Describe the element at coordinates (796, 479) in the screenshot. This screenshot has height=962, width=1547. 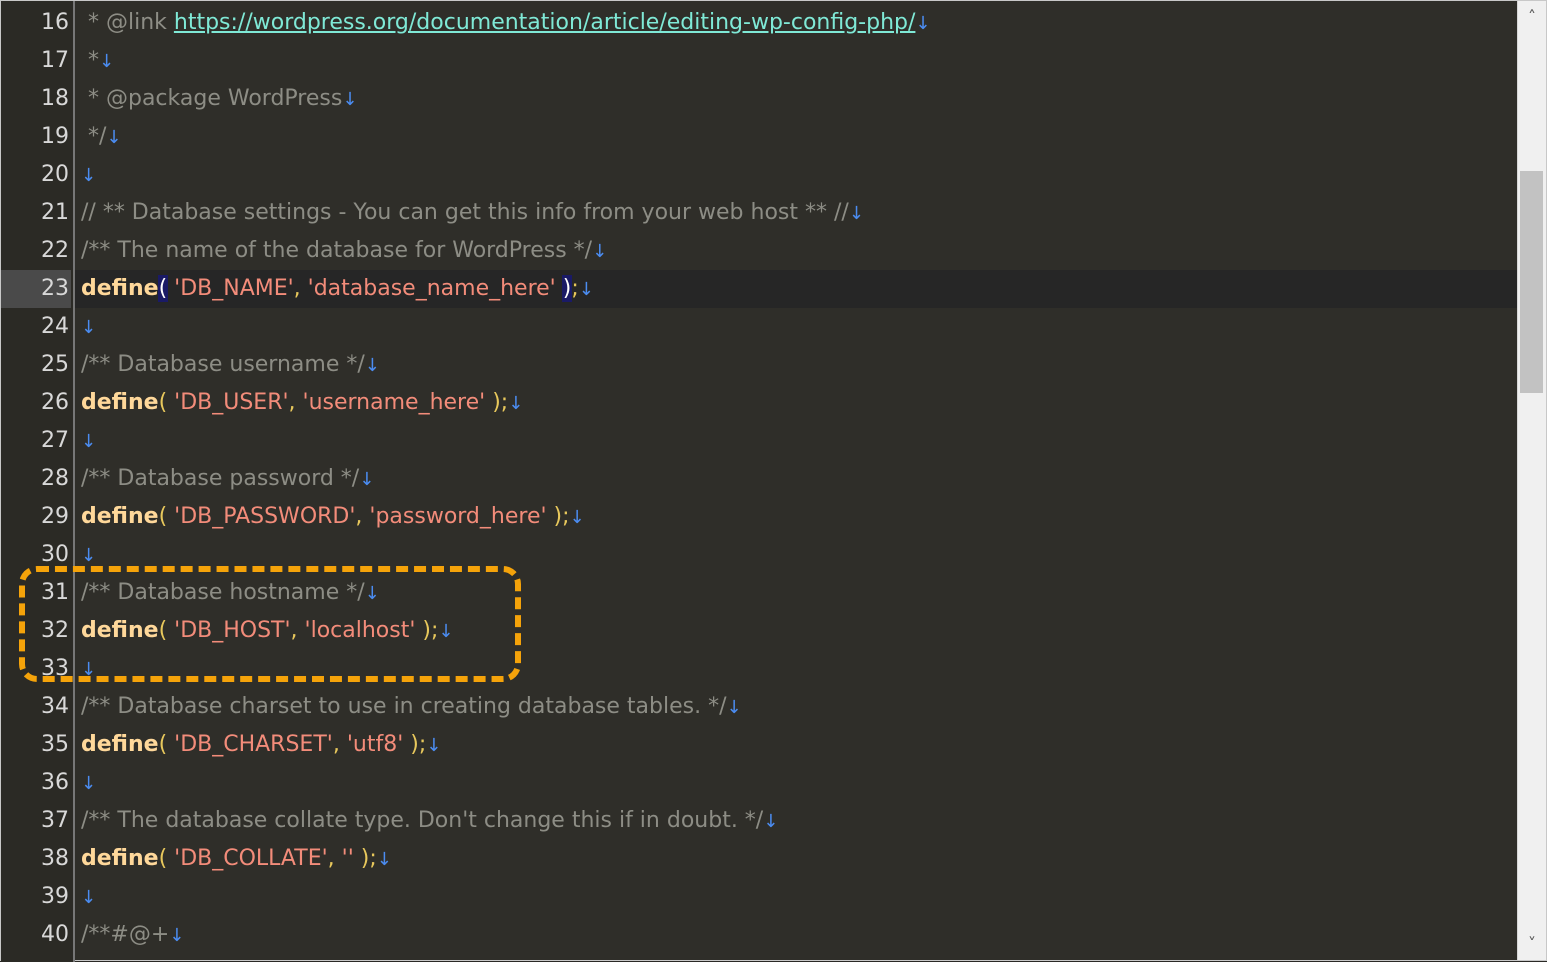
I see `code-line: /** Database password */↓` at that location.